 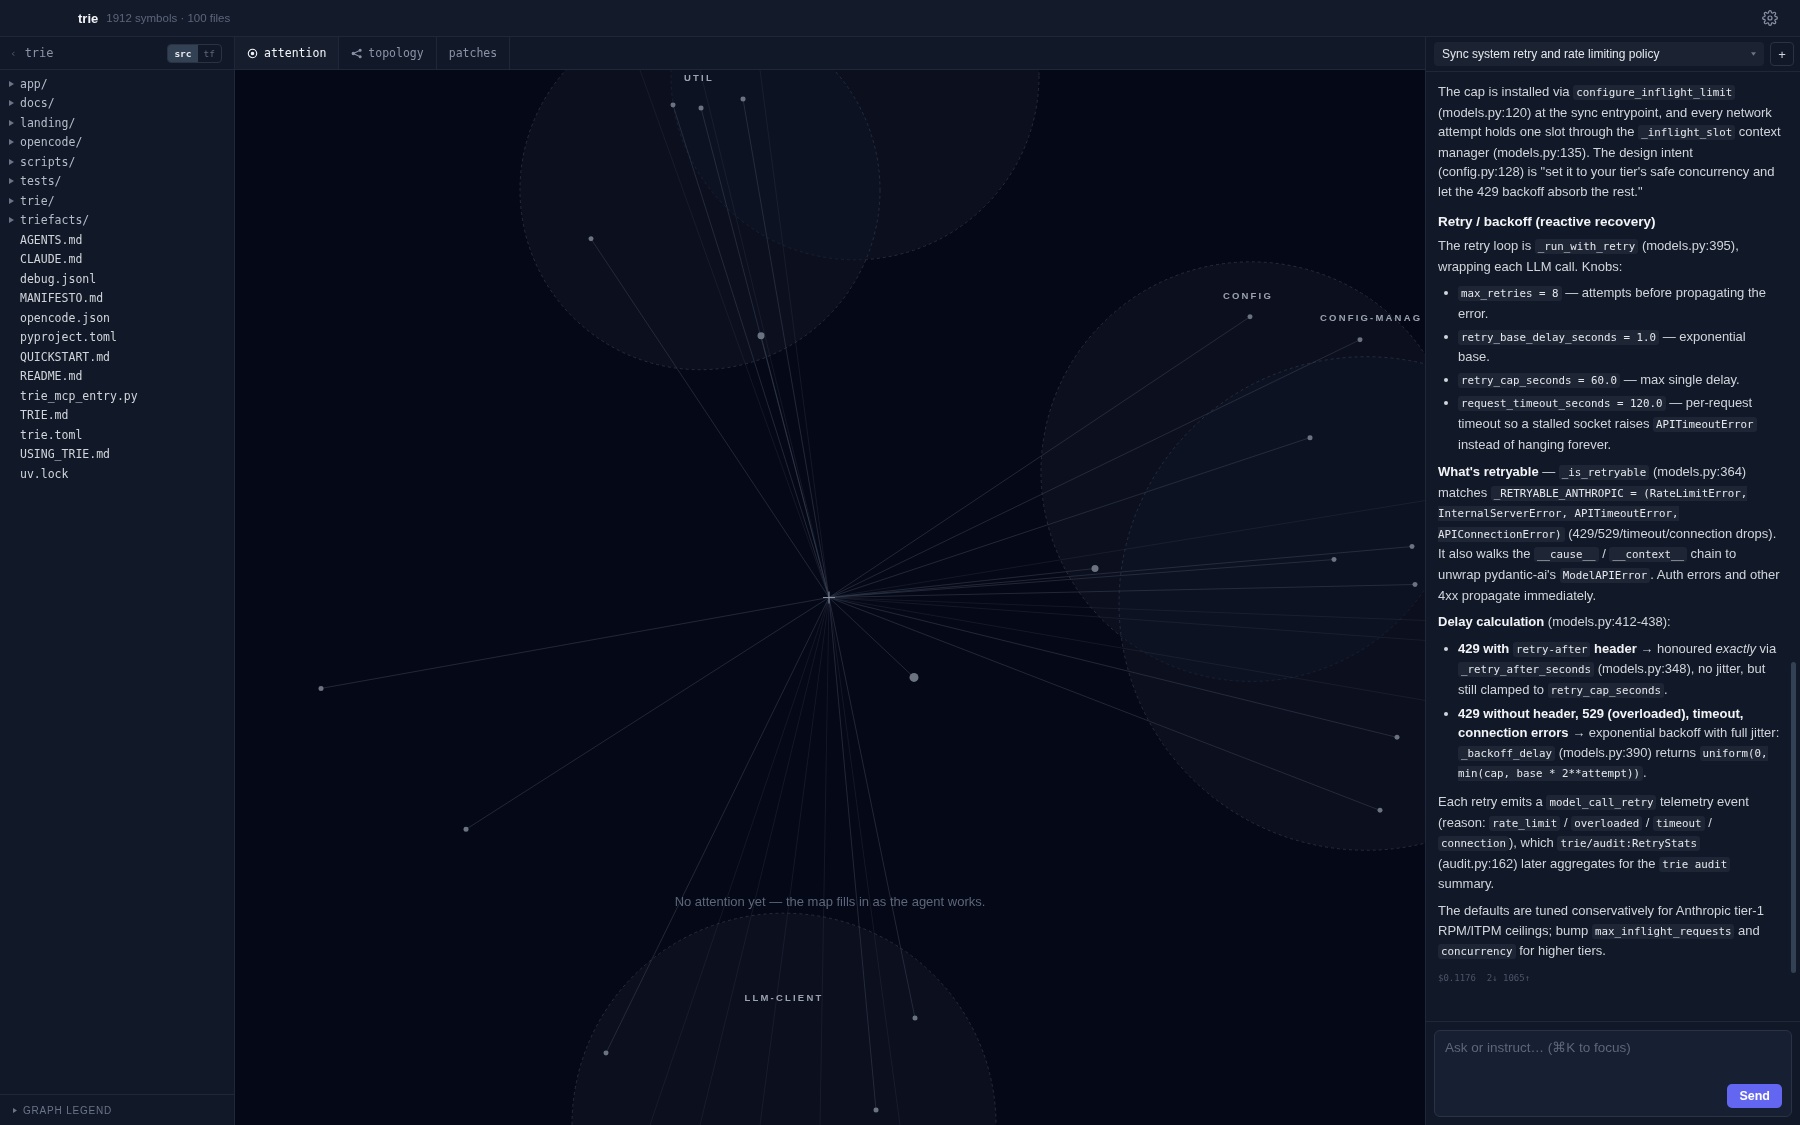 What do you see at coordinates (830, 901) in the screenshot?
I see `empty-state-message: No attention yet — the map fills in as the agent works.` at bounding box center [830, 901].